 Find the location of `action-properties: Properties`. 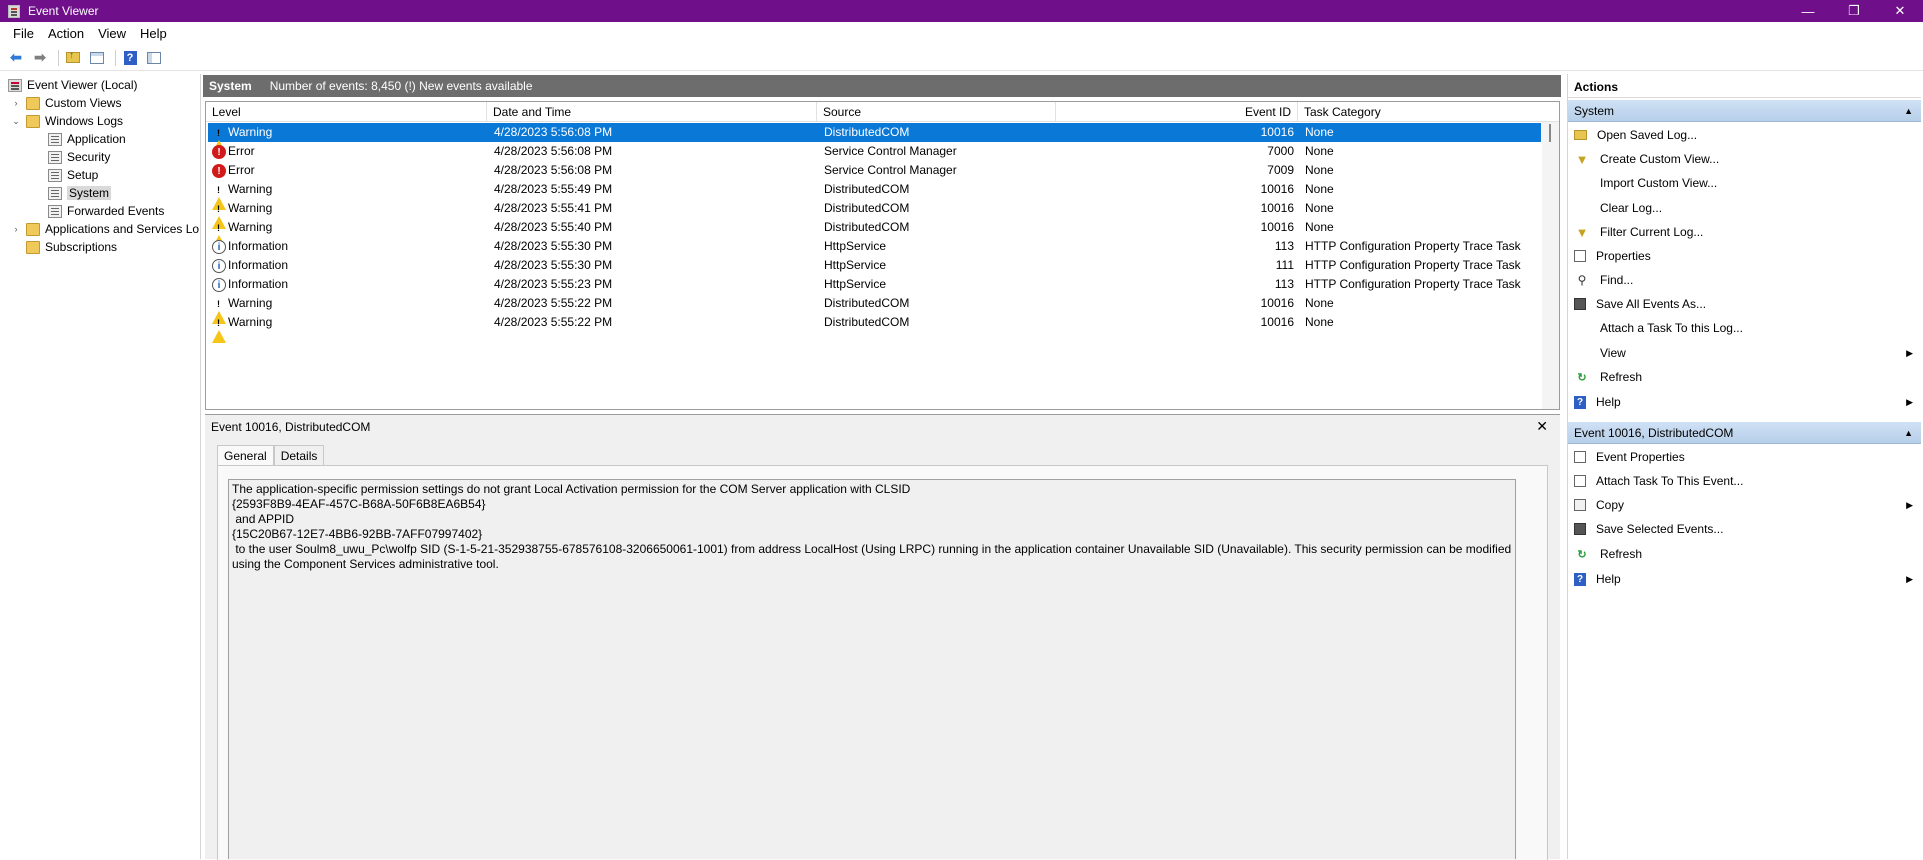

action-properties: Properties is located at coordinates (1744, 256).